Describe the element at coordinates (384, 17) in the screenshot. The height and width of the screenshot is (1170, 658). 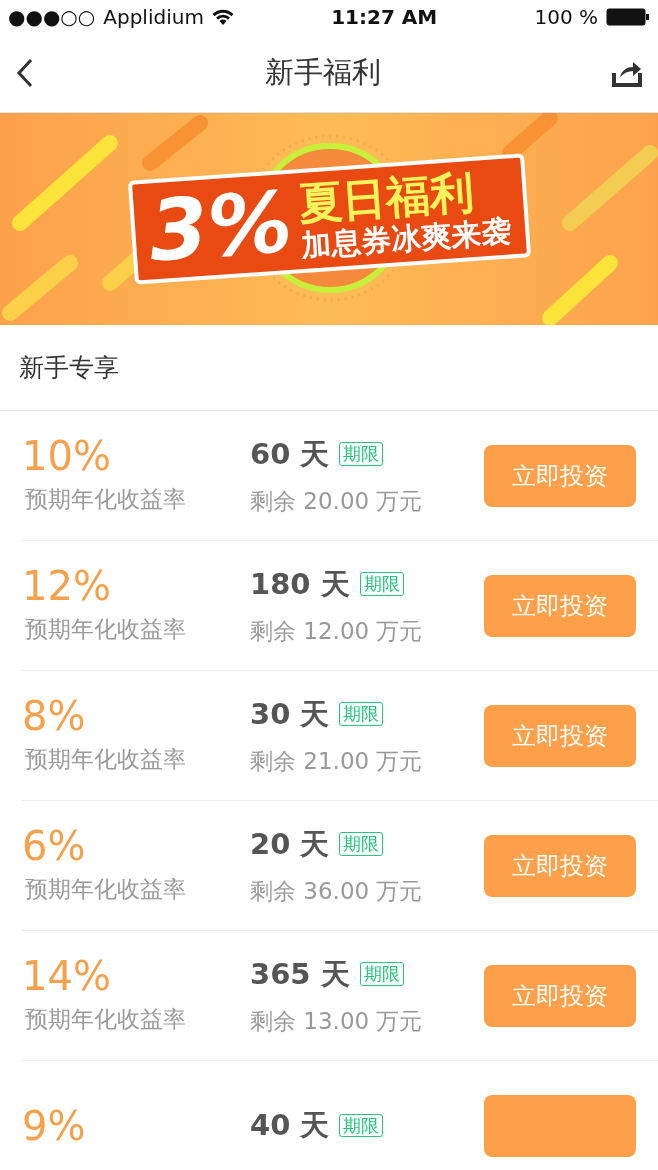
I see `clock: 11:27 AM` at that location.